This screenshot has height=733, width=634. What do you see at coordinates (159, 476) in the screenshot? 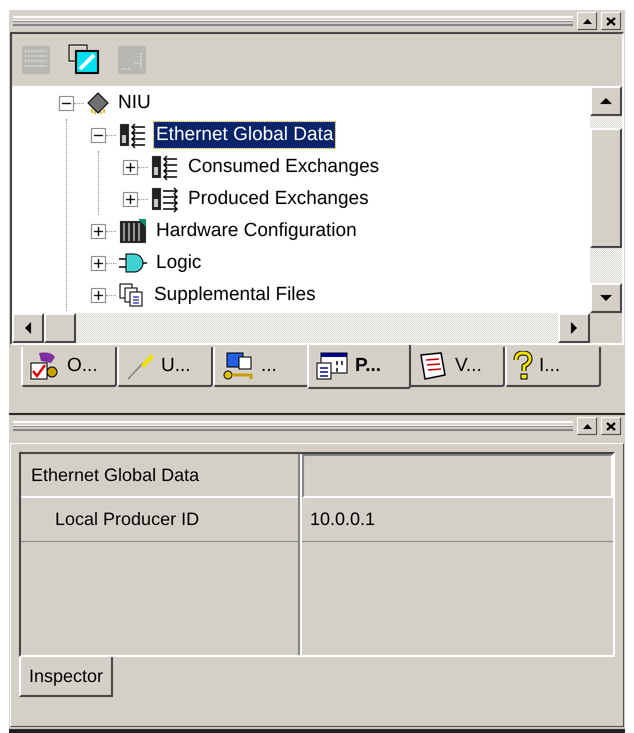
I see `category-cell: Ethernet Global Data` at bounding box center [159, 476].